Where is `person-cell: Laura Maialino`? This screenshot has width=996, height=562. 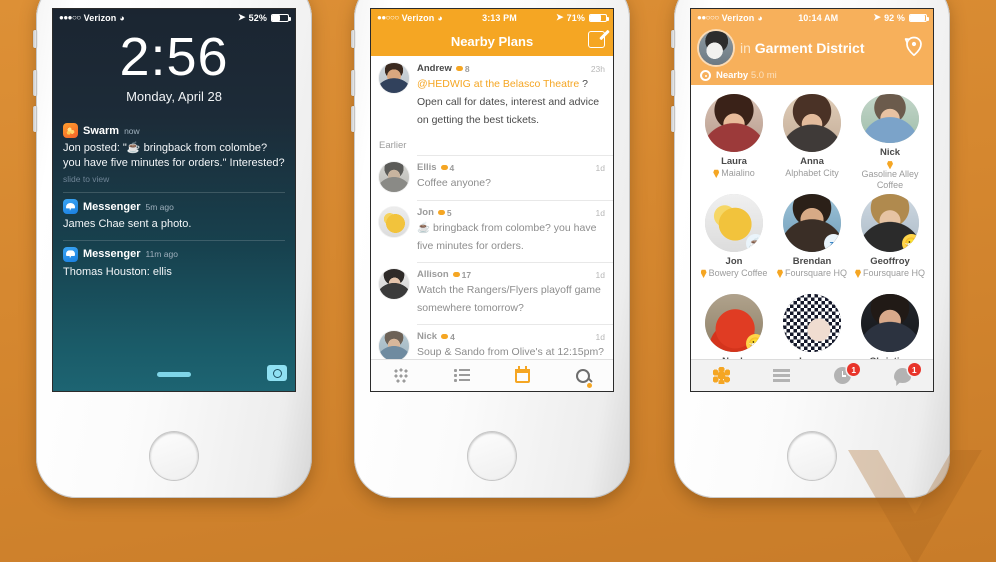
person-cell: Laura Maialino is located at coordinates (734, 141).